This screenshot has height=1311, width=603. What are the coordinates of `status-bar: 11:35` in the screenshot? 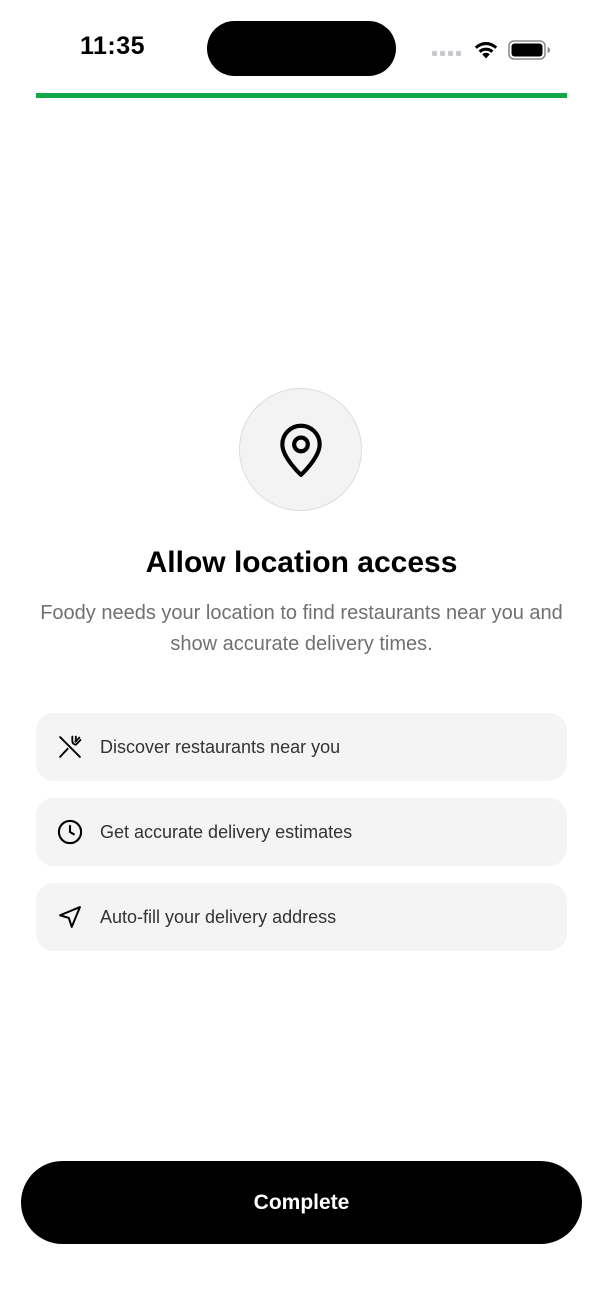 It's located at (301, 46).